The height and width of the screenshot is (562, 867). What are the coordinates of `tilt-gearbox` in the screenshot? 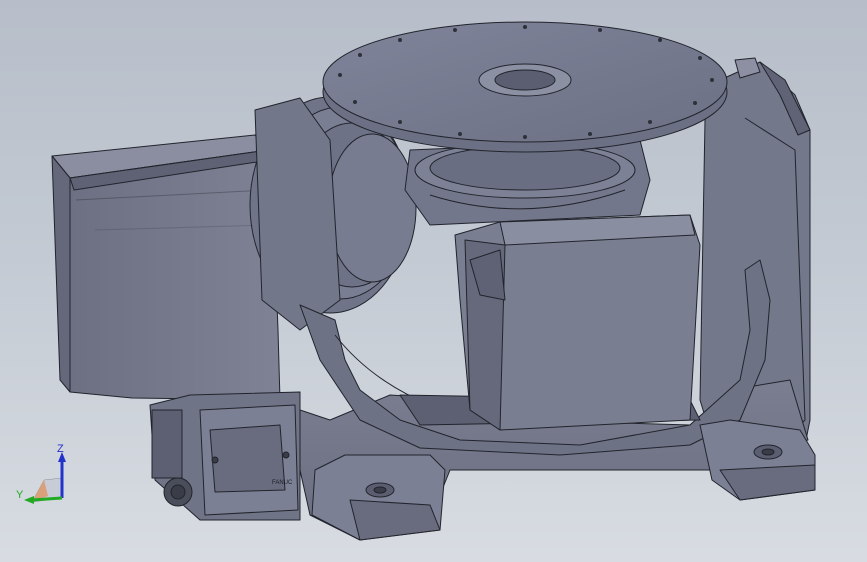 It's located at (577, 322).